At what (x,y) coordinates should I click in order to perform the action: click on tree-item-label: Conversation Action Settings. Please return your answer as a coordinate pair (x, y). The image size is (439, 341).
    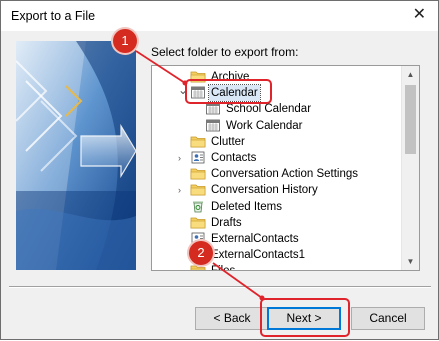
    Looking at the image, I should click on (285, 174).